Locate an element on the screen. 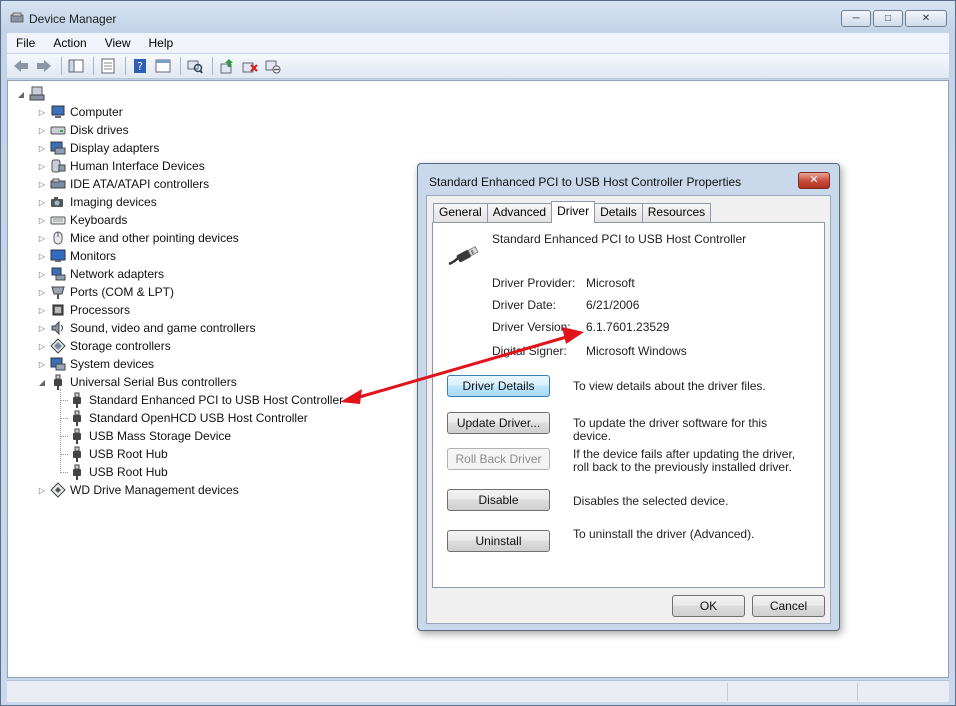 The height and width of the screenshot is (706, 956). cancel-button: Cancel is located at coordinates (788, 606).